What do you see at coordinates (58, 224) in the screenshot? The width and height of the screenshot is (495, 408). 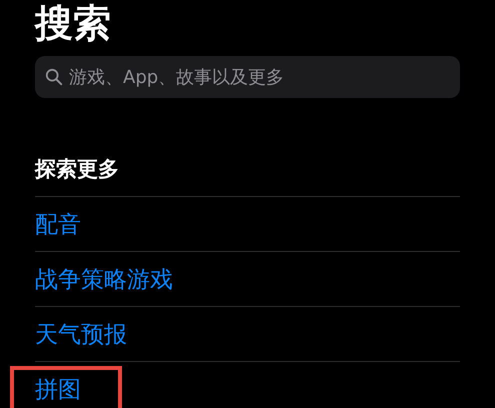 I see `suggestion-link: 配音` at bounding box center [58, 224].